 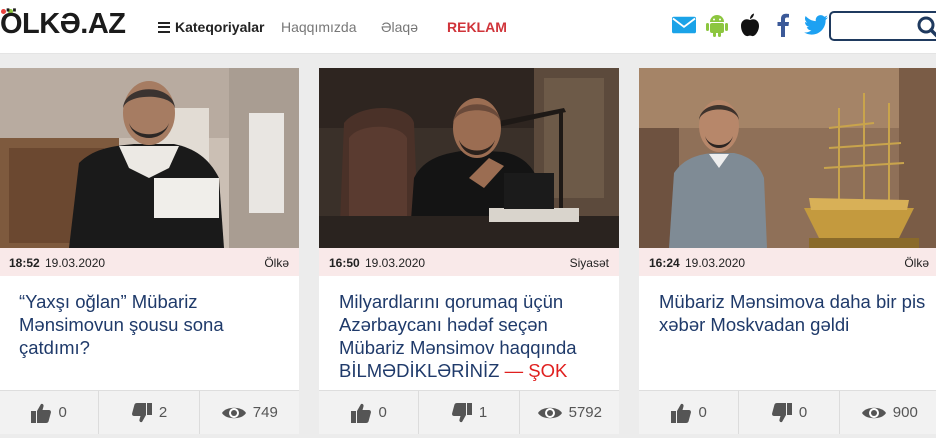 What do you see at coordinates (163, 412) in the screenshot?
I see `dislike-count: 2` at bounding box center [163, 412].